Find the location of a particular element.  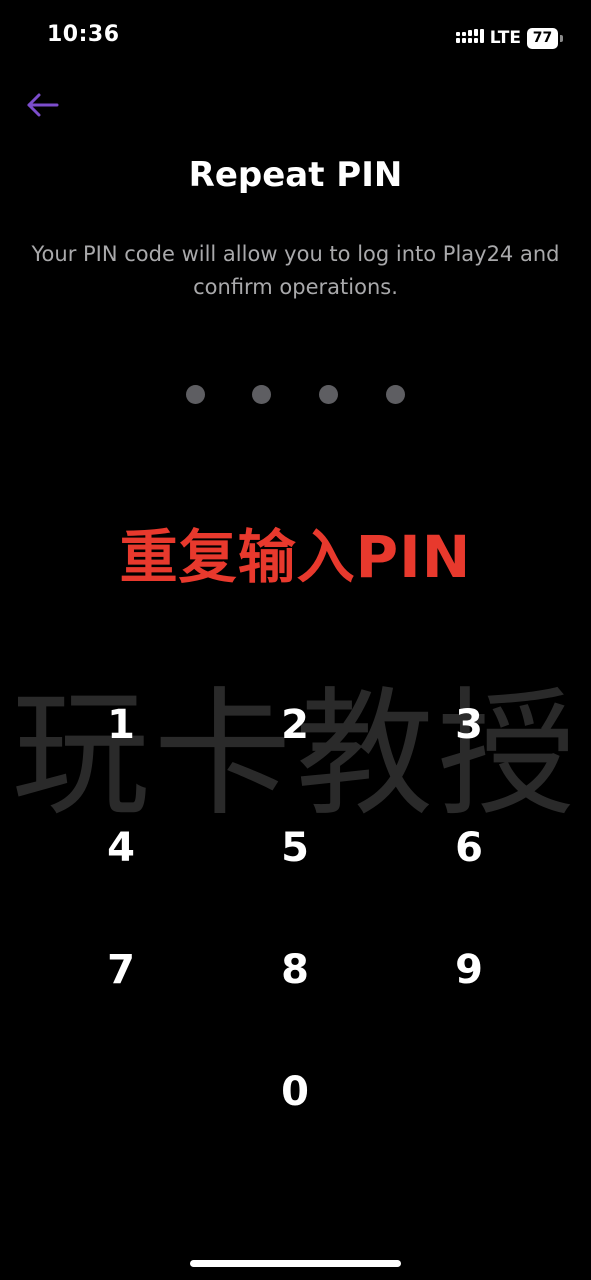

keypad-key-4: 4 is located at coordinates (121, 848).